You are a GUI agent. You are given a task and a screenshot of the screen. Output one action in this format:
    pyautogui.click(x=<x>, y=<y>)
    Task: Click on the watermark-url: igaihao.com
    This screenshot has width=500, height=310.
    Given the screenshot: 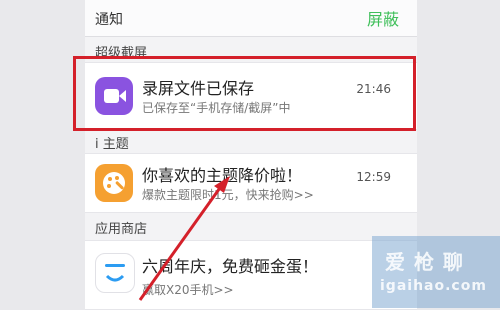 What is the action you would take?
    pyautogui.click(x=433, y=286)
    